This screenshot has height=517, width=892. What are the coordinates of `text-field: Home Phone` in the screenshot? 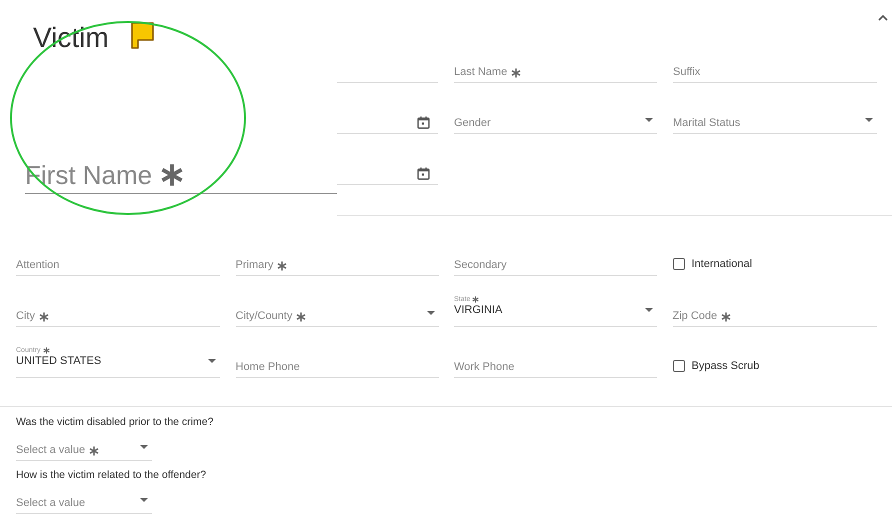 It's located at (337, 366).